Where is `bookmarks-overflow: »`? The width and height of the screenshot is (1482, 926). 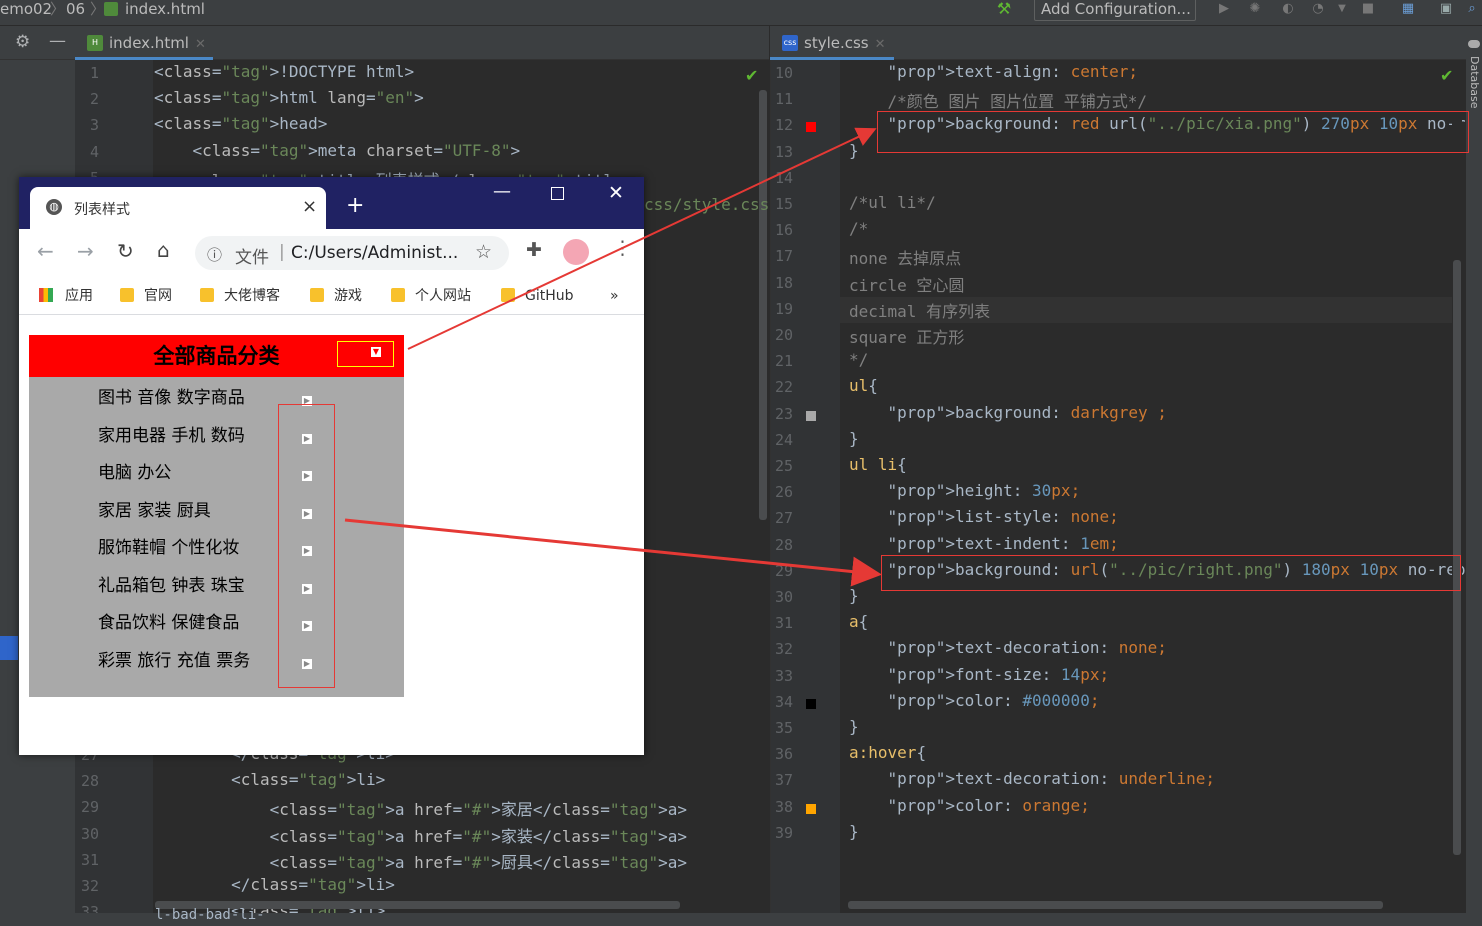 bookmarks-overflow: » is located at coordinates (614, 296).